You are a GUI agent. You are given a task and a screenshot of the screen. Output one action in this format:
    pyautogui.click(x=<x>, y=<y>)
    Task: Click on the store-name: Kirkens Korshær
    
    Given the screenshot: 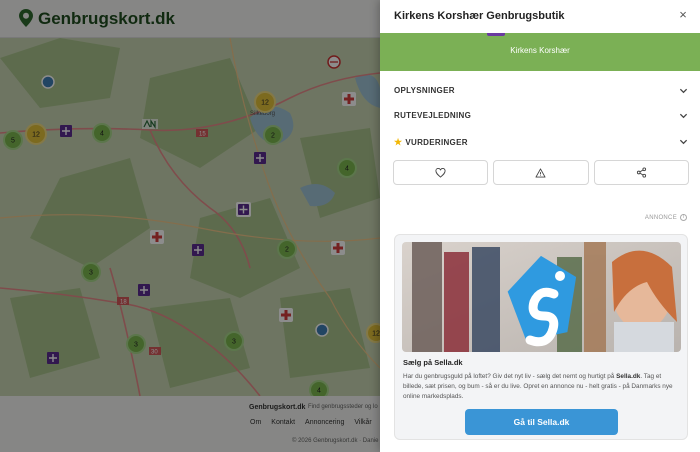 What is the action you would take?
    pyautogui.click(x=540, y=50)
    